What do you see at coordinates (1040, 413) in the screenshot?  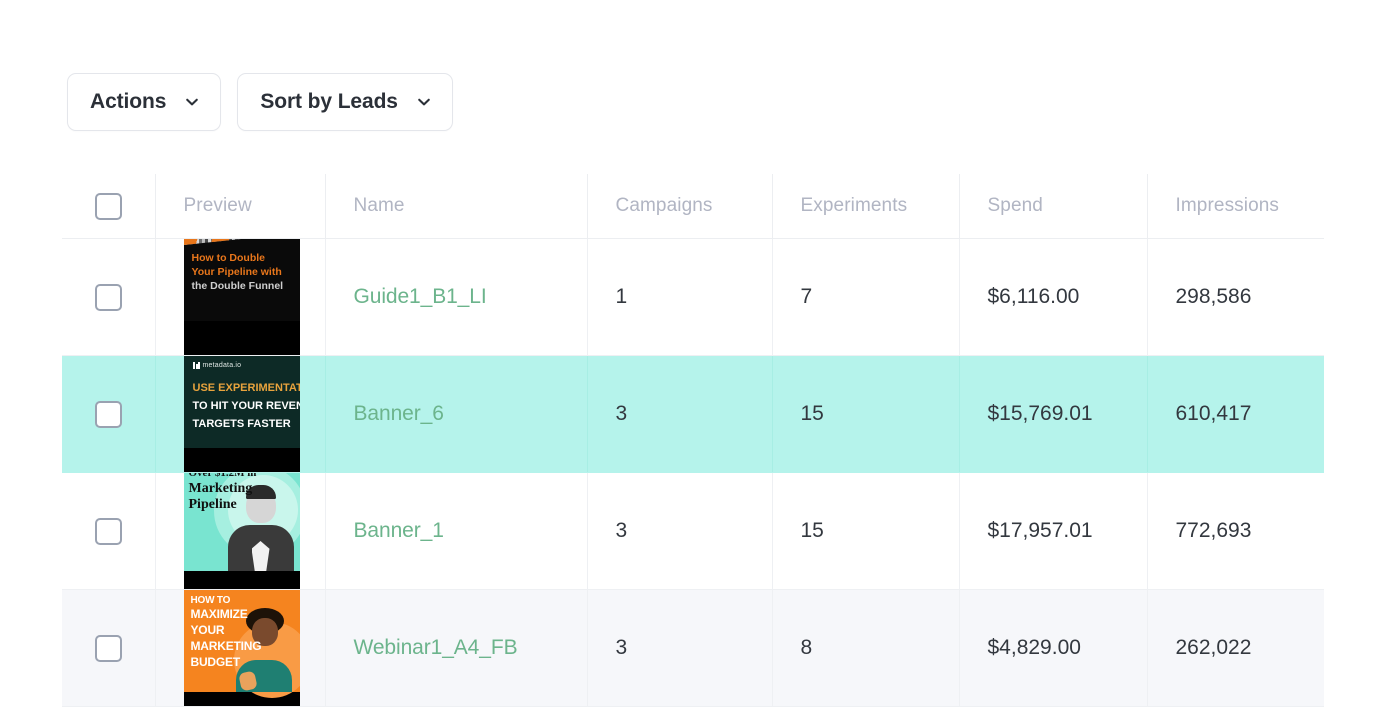 I see `spend-value: $15,769.01` at bounding box center [1040, 413].